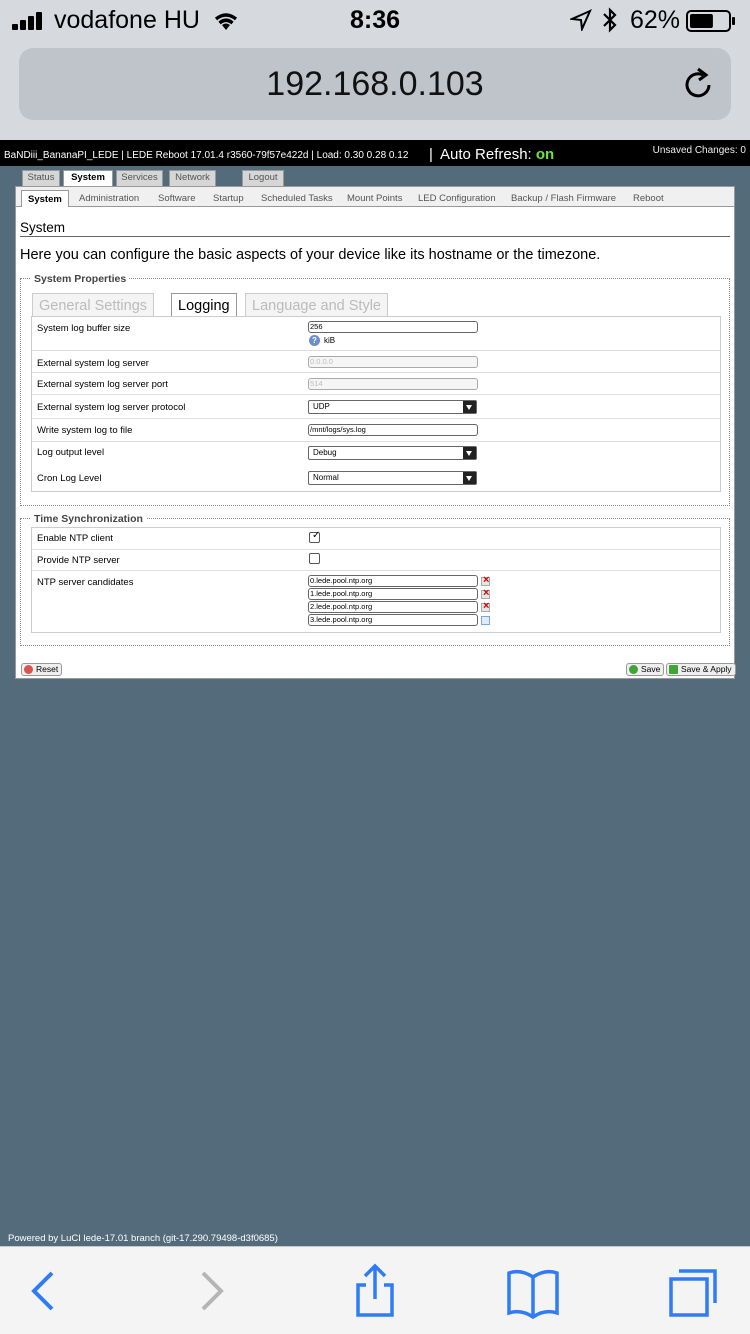 The image size is (750, 1334). I want to click on ntp-candidate-input: 3.lede.pool.ntp.org, so click(393, 620).